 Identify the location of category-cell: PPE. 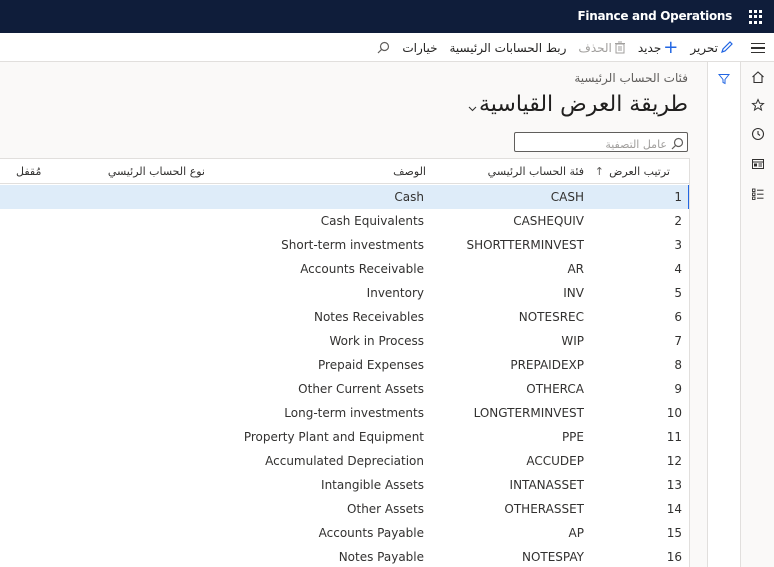
(573, 437).